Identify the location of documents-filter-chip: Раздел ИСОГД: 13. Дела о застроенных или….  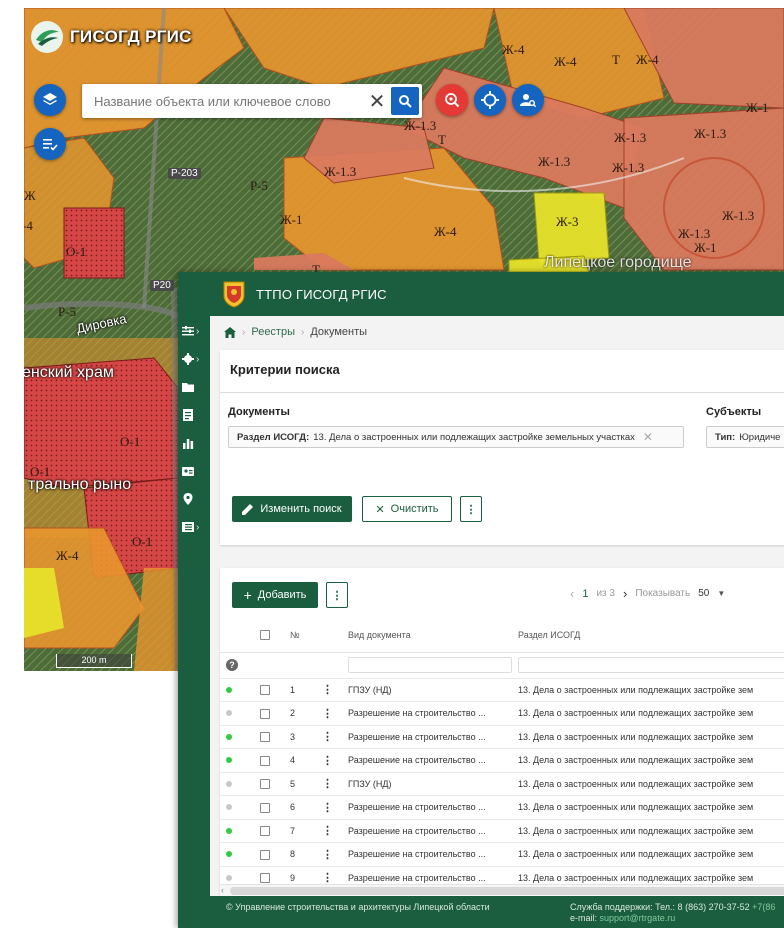
(456, 437).